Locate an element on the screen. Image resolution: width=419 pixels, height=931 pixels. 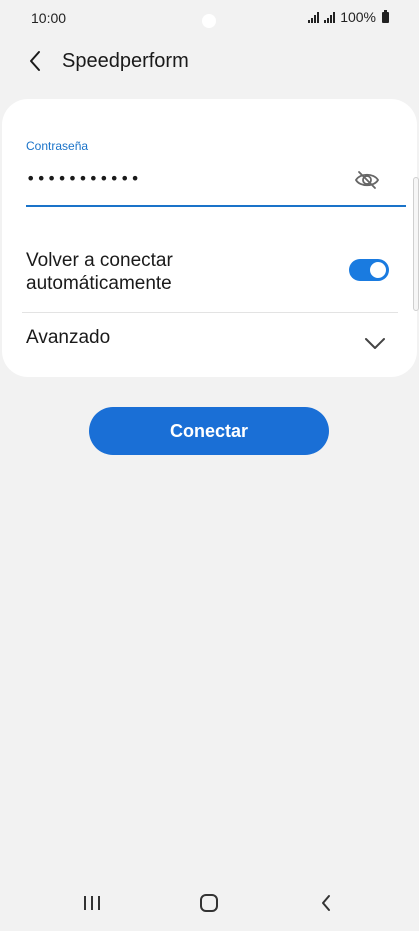
status-indicators: 100% is located at coordinates (348, 17).